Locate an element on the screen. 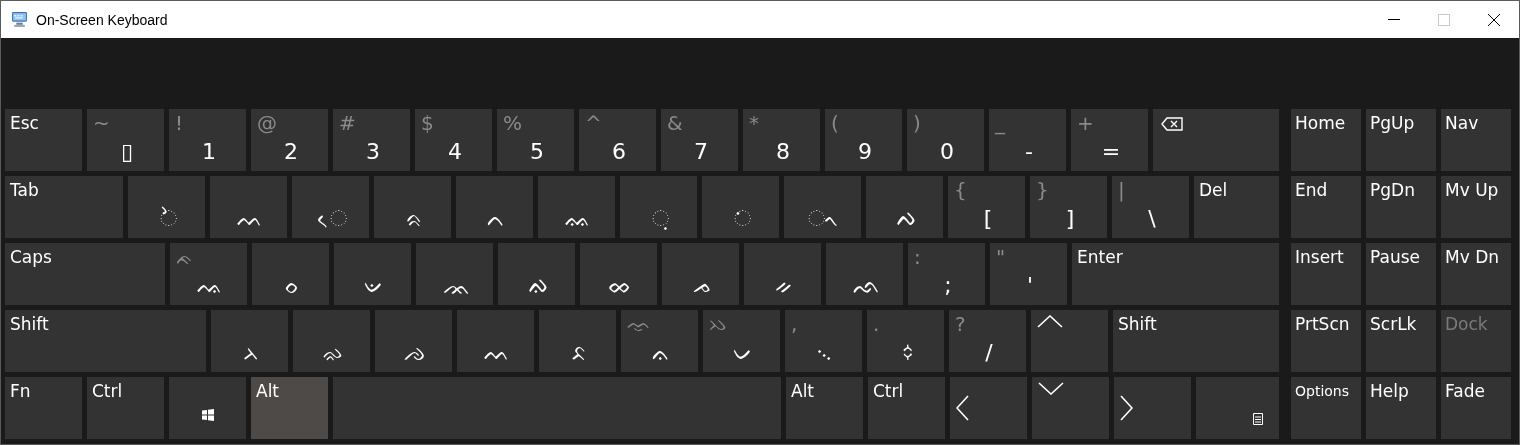 The image size is (1520, 445). keyboard-key: # 3 is located at coordinates (371, 140).